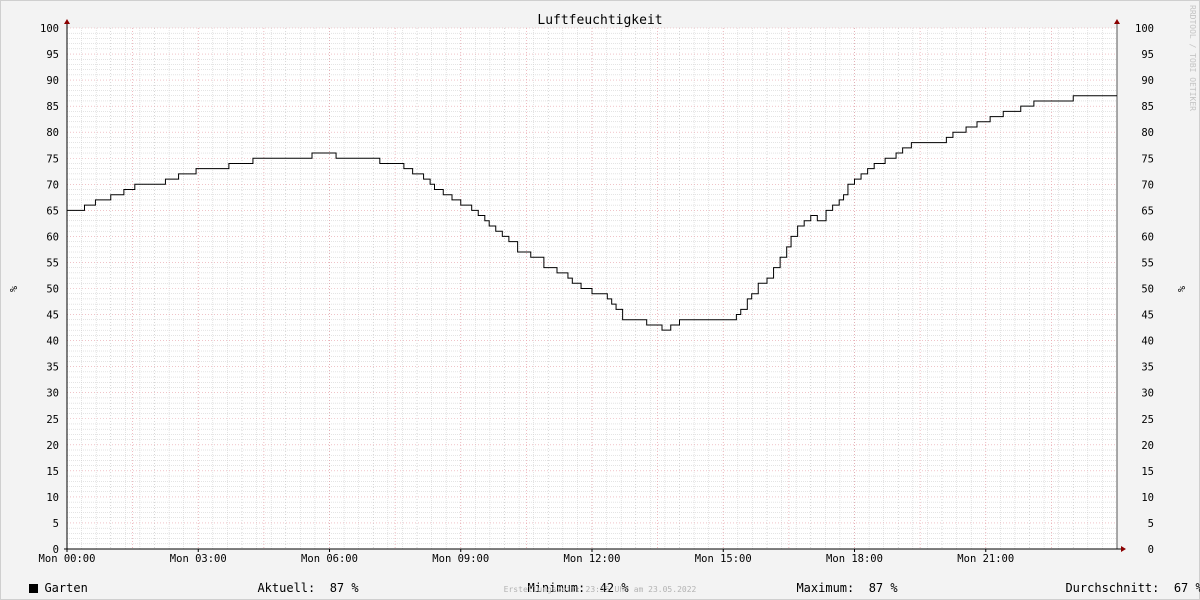 The height and width of the screenshot is (600, 1200). What do you see at coordinates (1147, 368) in the screenshot?
I see `y-tick-label-right: 35` at bounding box center [1147, 368].